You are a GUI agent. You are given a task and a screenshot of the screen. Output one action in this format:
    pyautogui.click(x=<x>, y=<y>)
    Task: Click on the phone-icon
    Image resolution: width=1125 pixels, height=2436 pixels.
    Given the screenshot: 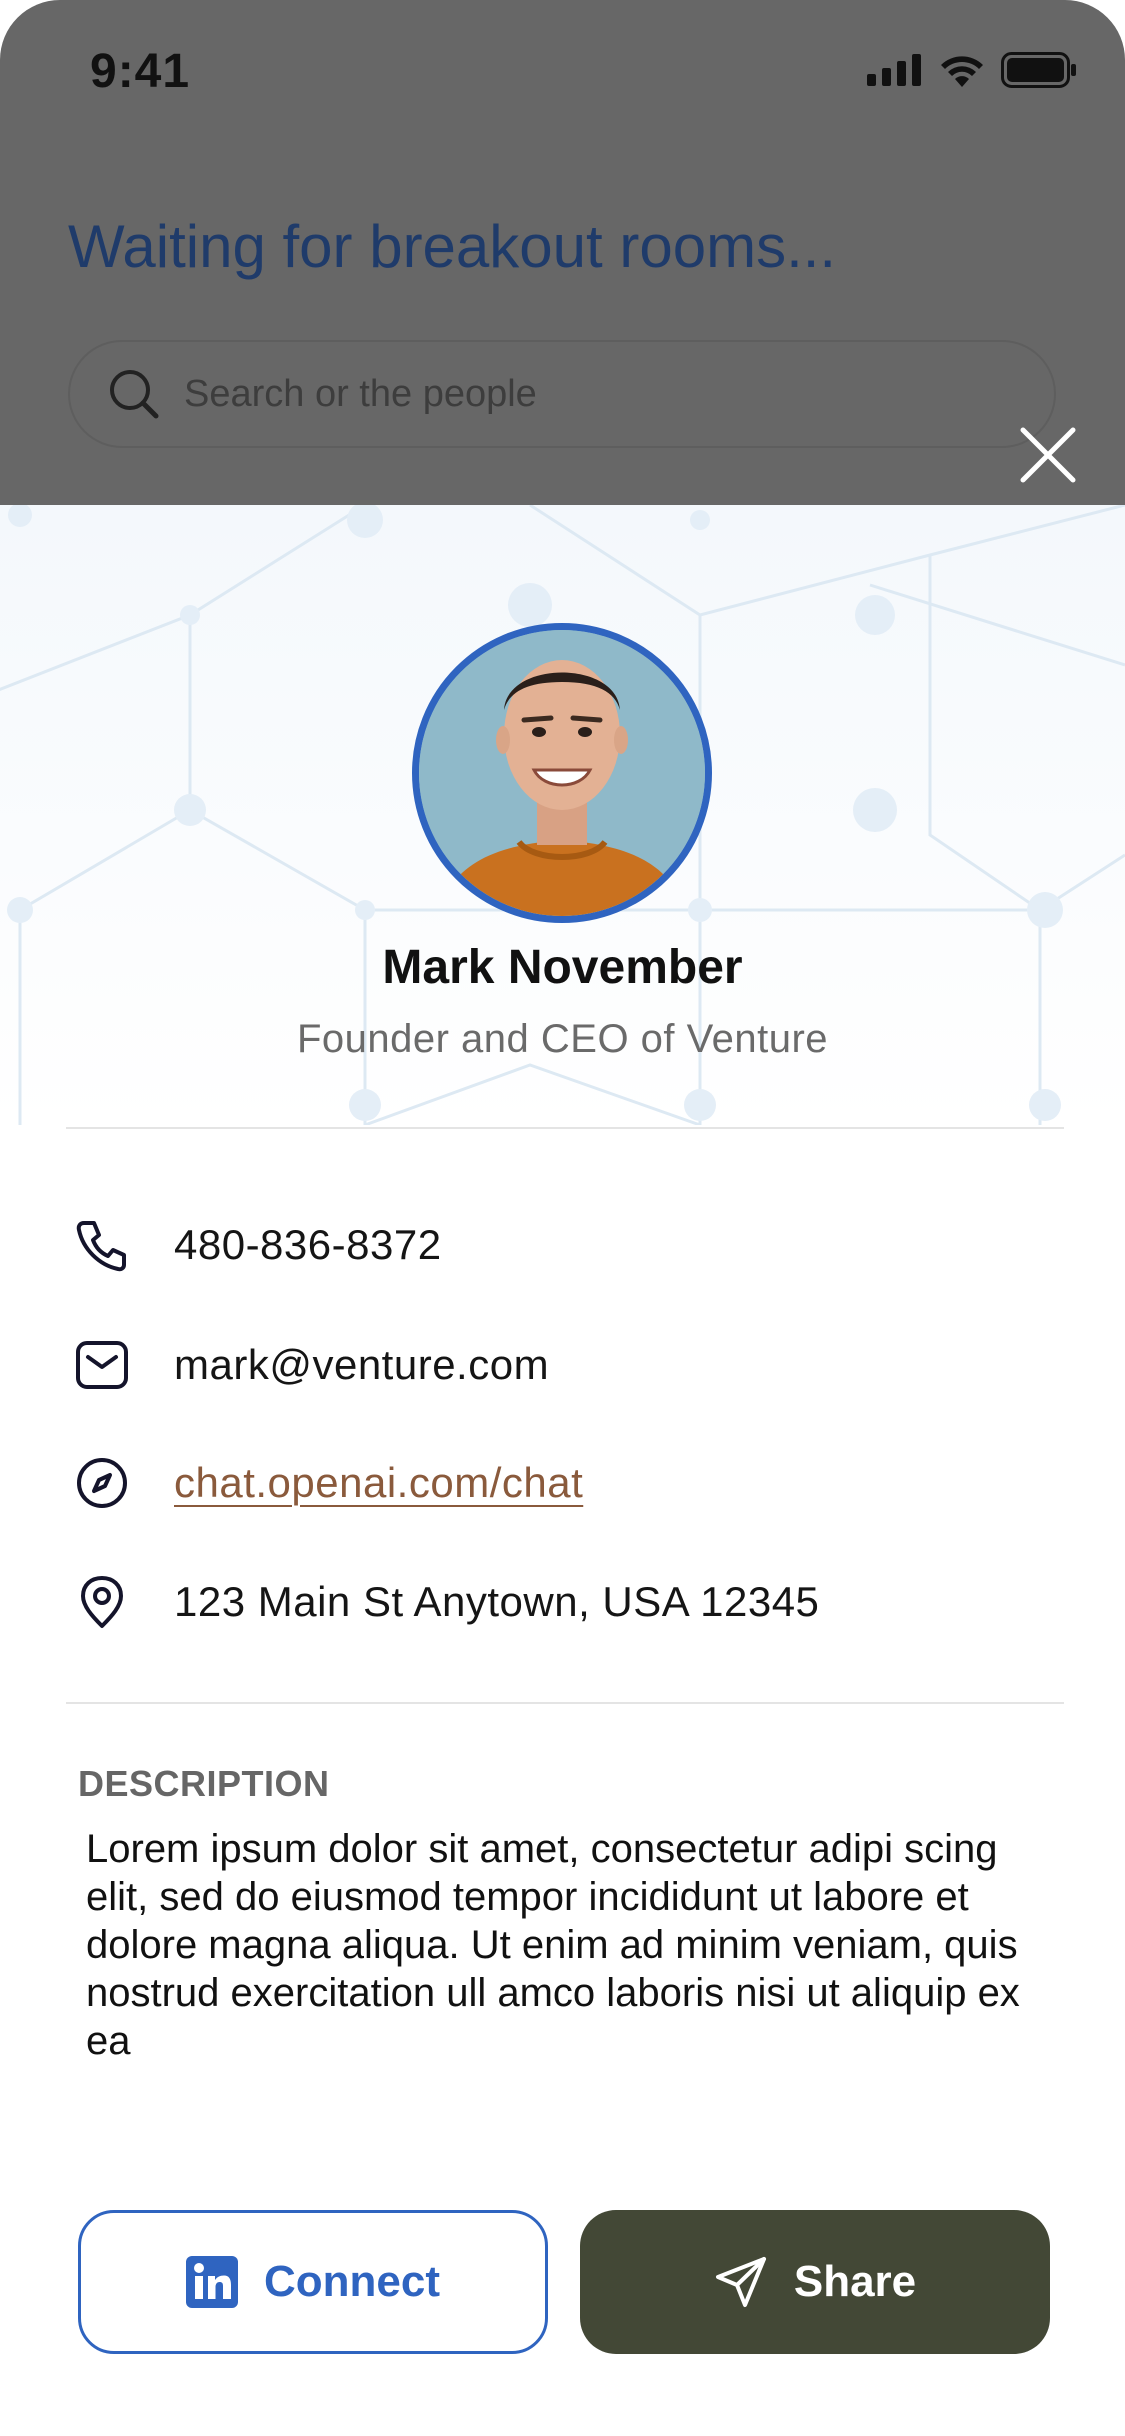 What is the action you would take?
    pyautogui.click(x=102, y=1245)
    